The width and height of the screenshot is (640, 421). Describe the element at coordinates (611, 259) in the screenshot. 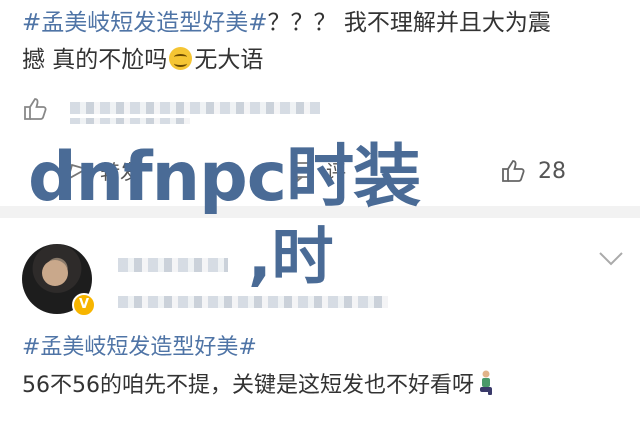

I see `chevron-down-icon` at that location.